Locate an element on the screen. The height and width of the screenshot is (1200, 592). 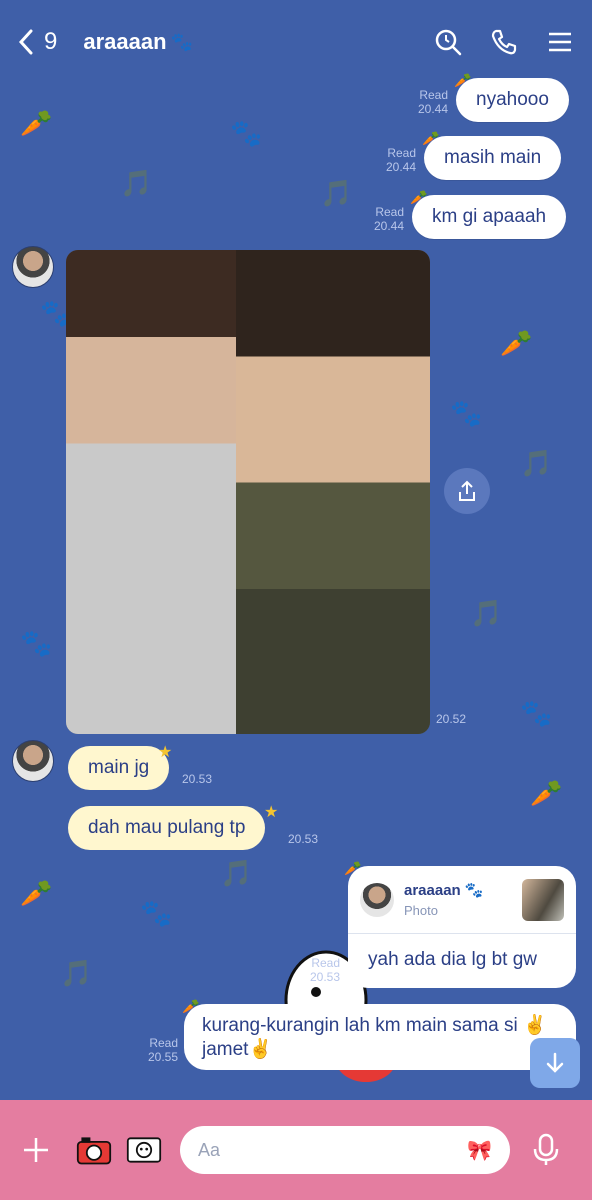
gallery-icon is located at coordinates (144, 1150).